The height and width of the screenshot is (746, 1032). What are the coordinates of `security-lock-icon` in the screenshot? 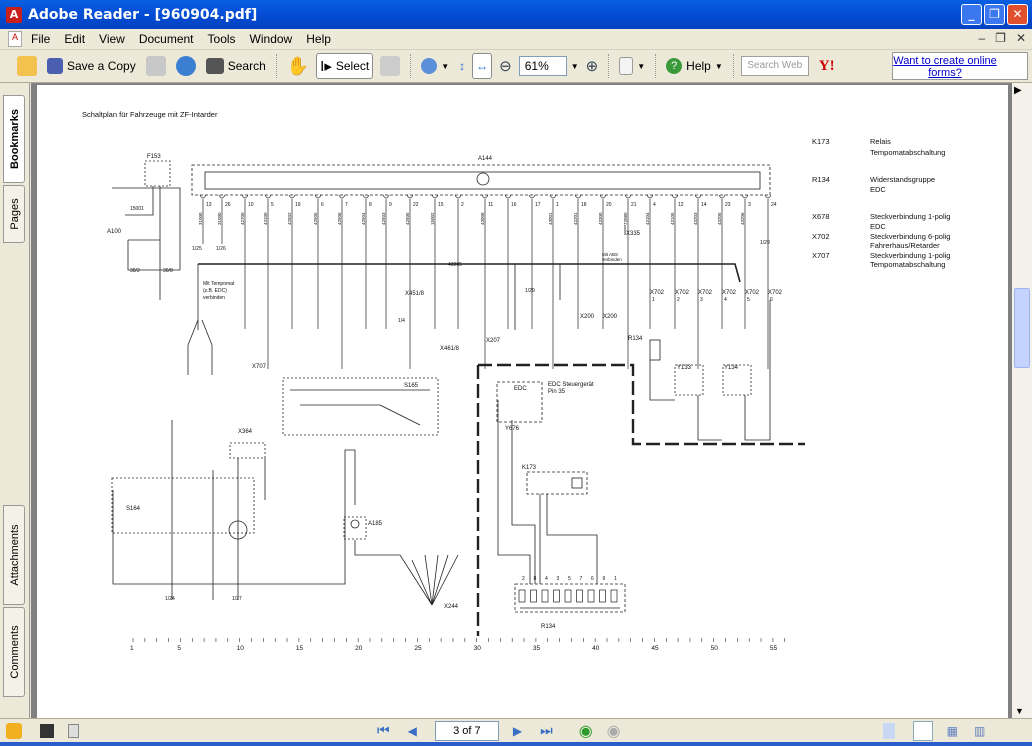 It's located at (14, 730).